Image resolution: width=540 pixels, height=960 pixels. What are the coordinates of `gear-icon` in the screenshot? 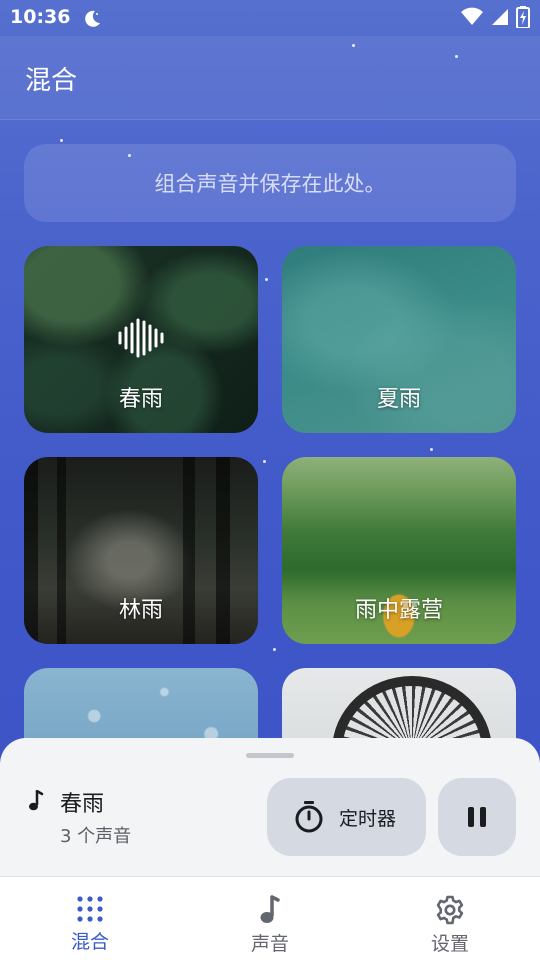 It's located at (450, 910).